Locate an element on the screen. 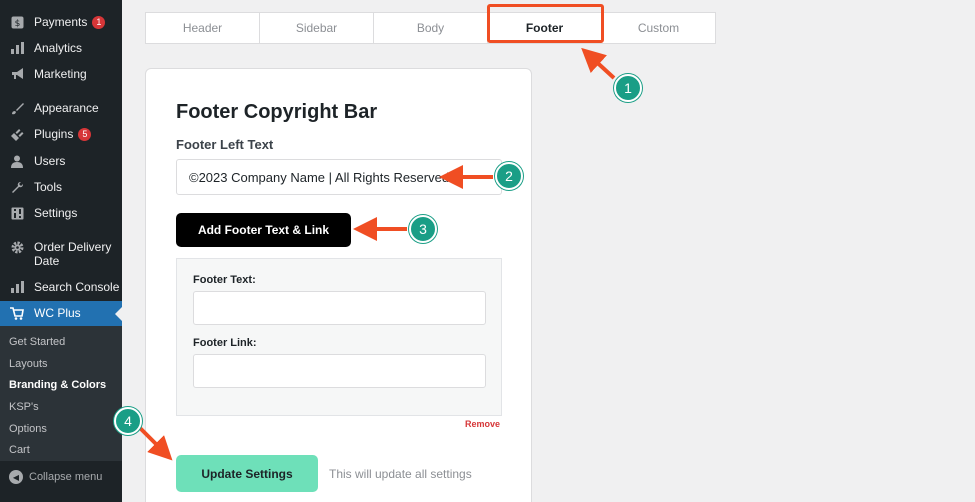 The height and width of the screenshot is (502, 975). sidebar-item-users: Users is located at coordinates (61, 161).